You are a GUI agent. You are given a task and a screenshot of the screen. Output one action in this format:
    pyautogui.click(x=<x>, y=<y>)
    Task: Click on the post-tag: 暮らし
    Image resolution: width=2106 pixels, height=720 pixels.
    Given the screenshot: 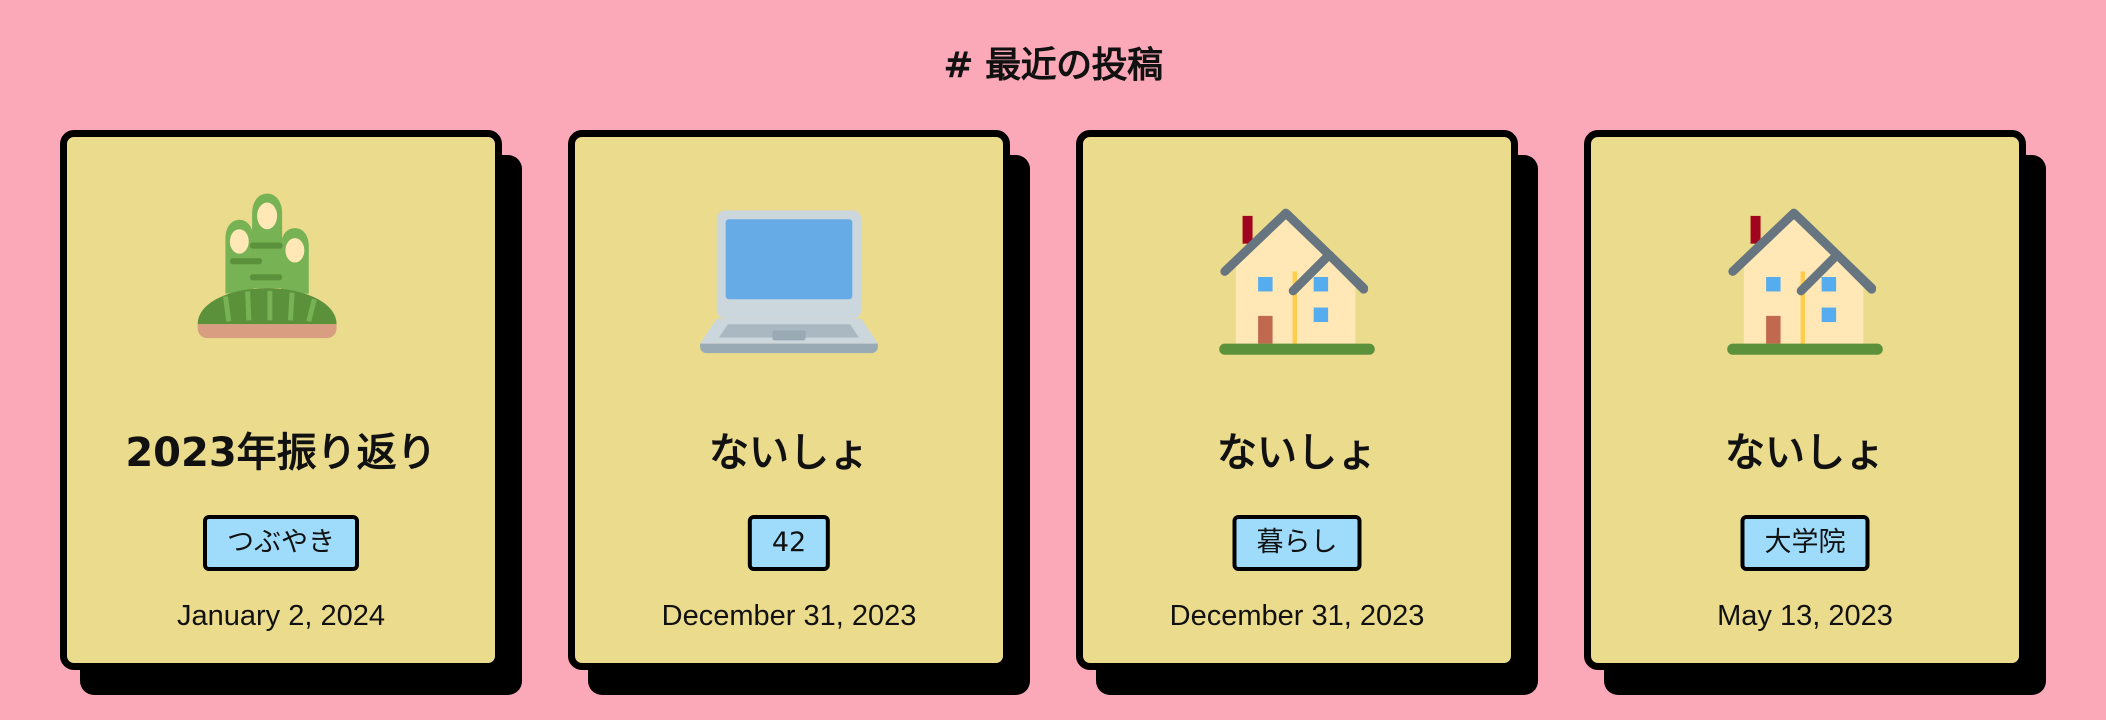 What is the action you would take?
    pyautogui.click(x=1297, y=543)
    